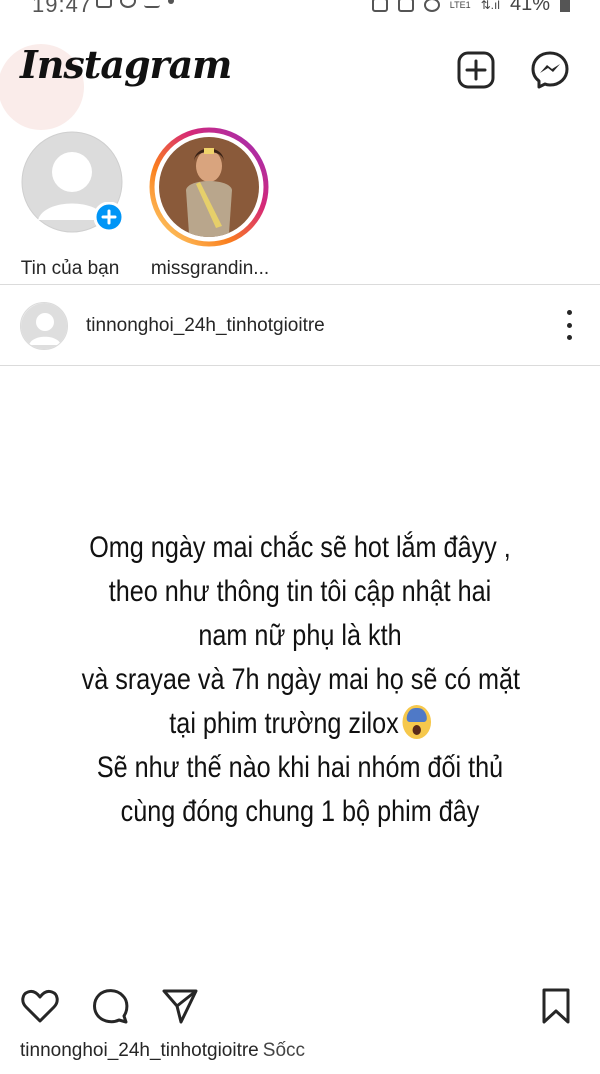 The image size is (600, 1074). I want to click on screaming-face-emoji, so click(416, 722).